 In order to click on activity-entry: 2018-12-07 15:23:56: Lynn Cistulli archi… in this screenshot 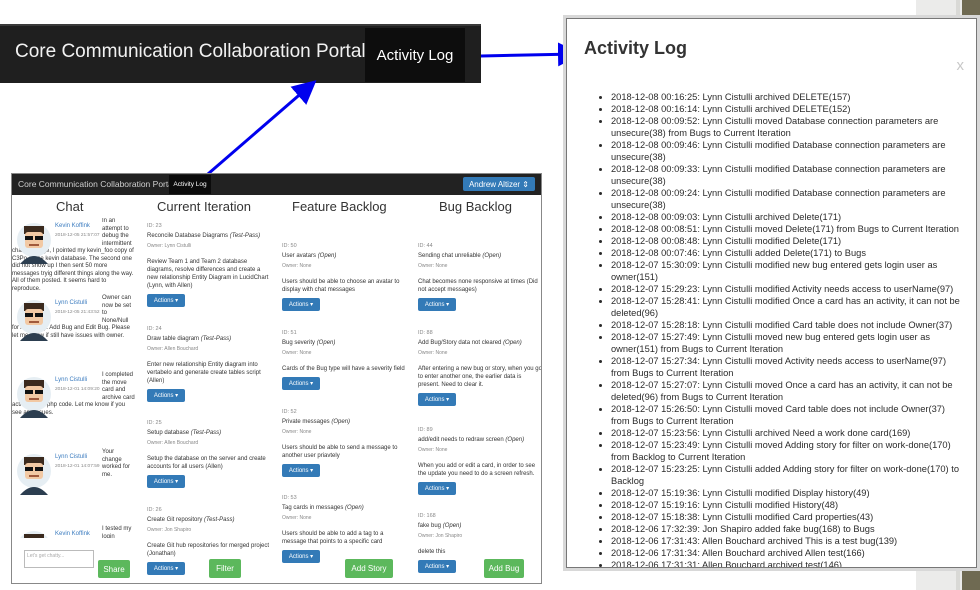, I will do `click(788, 433)`.